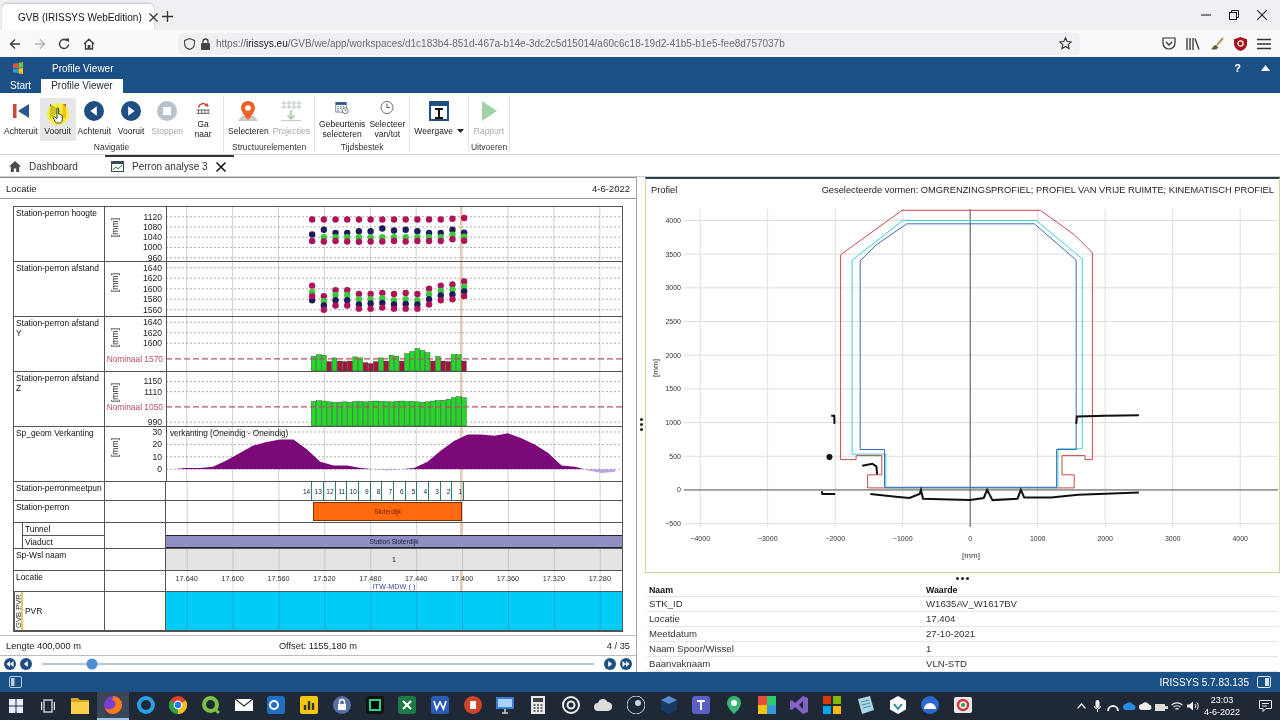  Describe the element at coordinates (1237, 68) in the screenshot. I see `help-button: ?` at that location.